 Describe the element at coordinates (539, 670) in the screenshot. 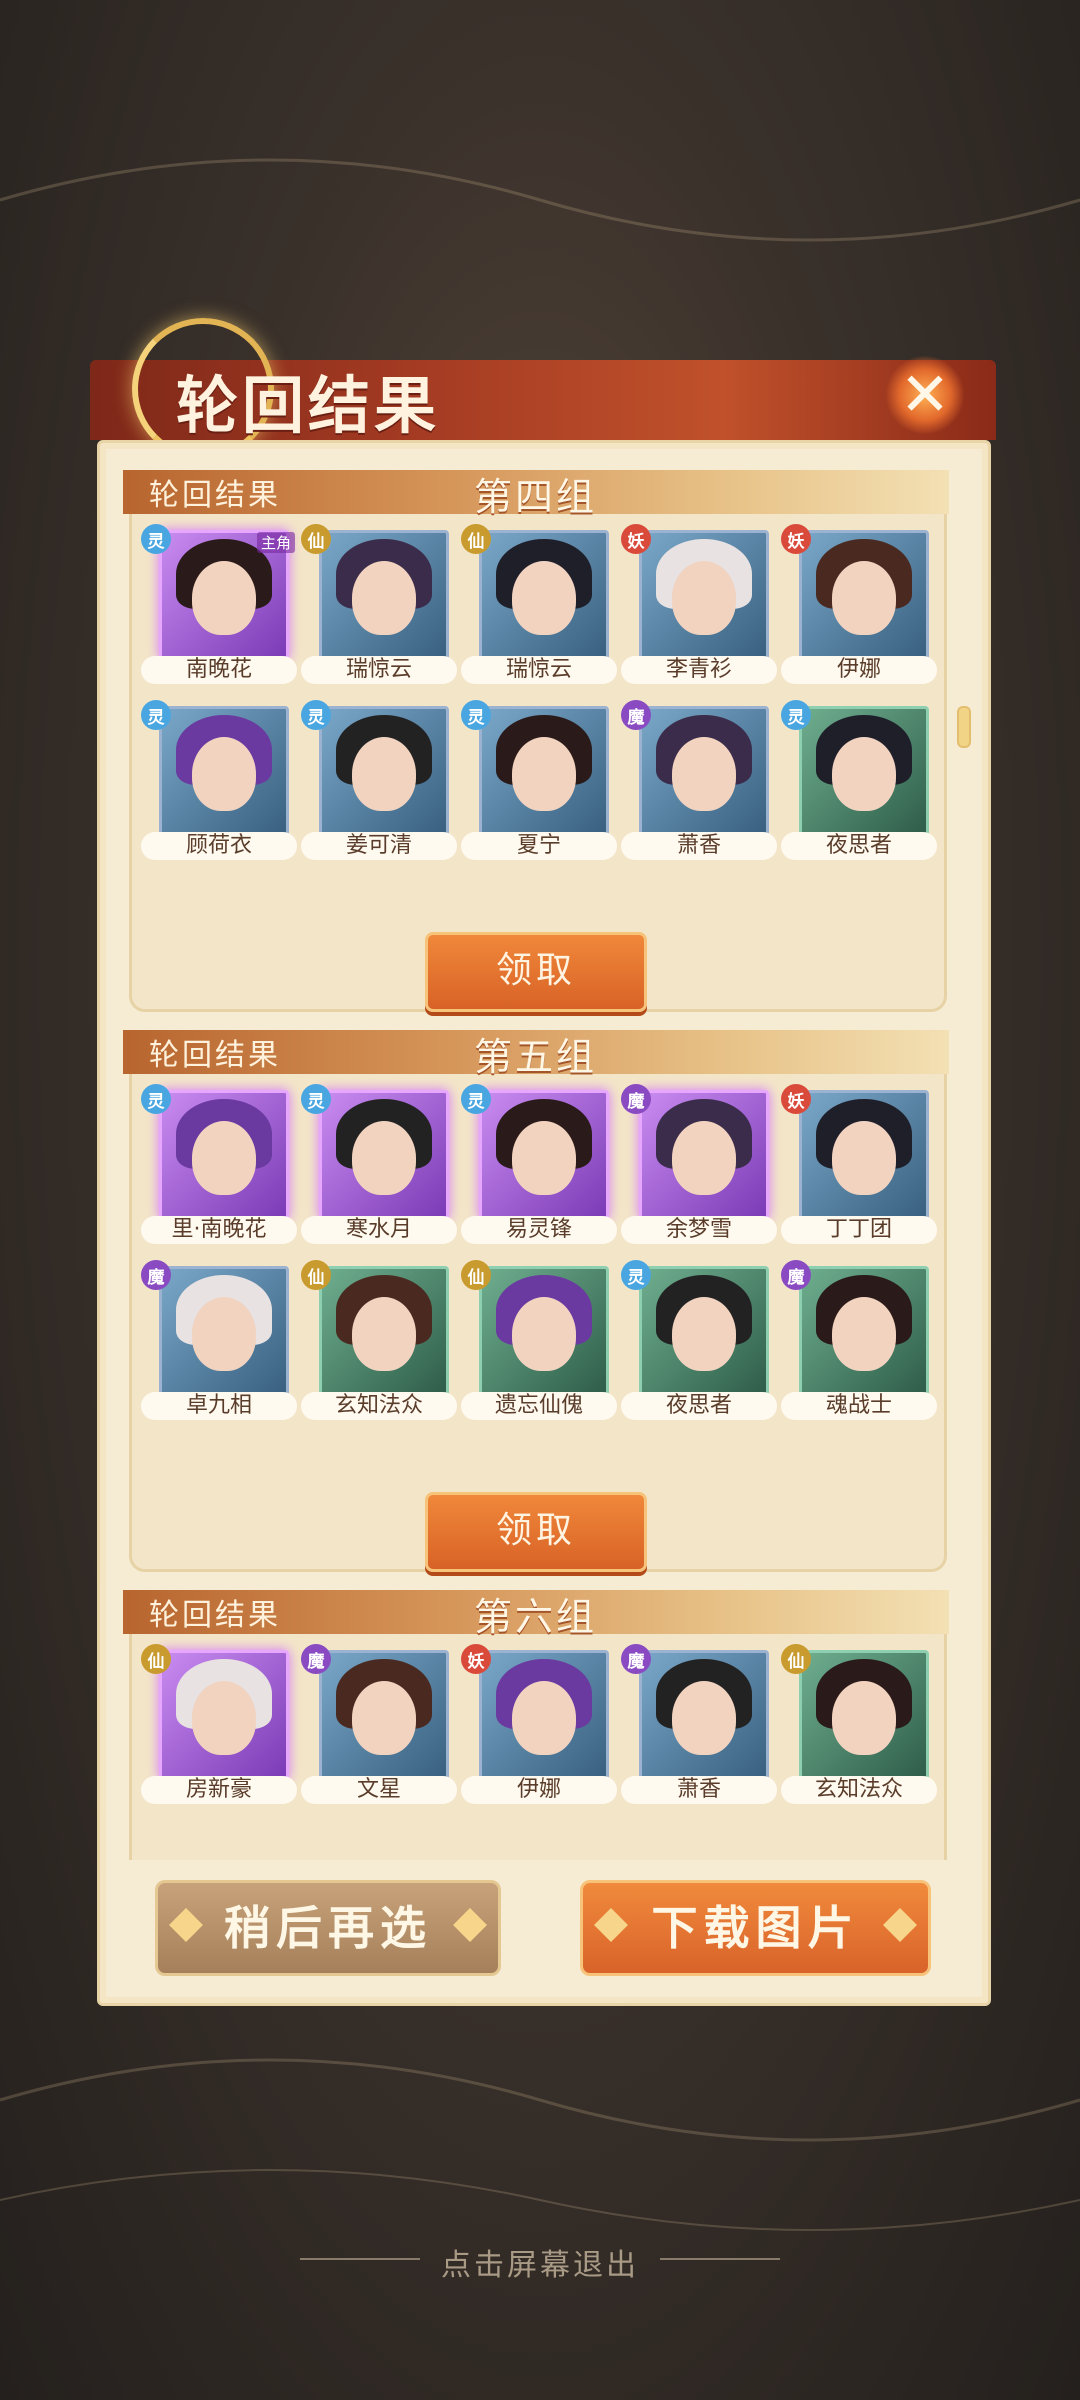

I see `character-name: 瑞惊云` at that location.